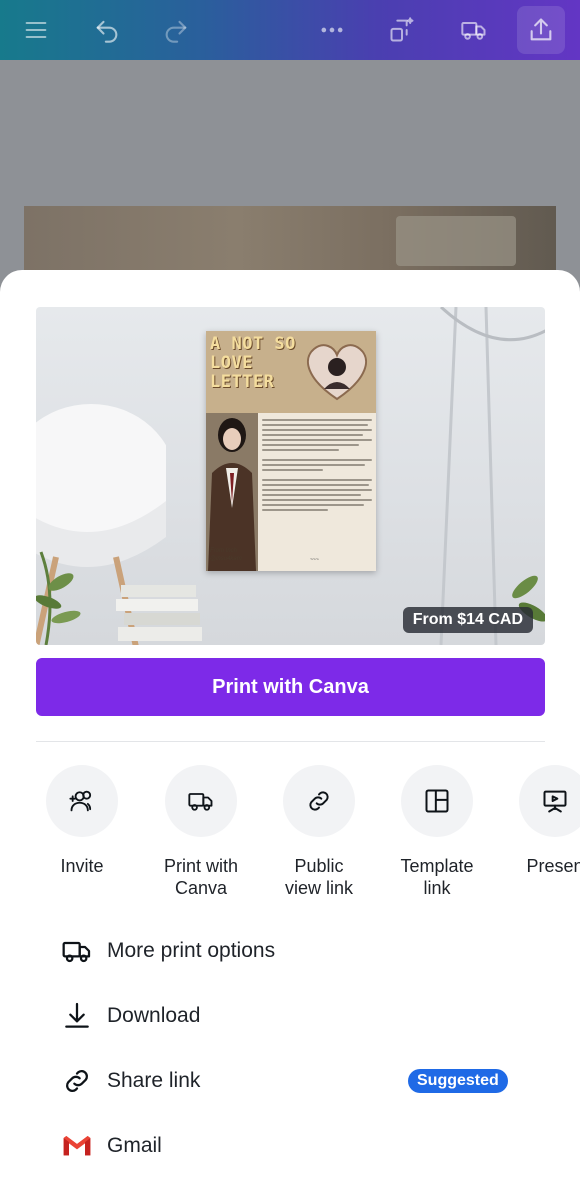 Image resolution: width=580 pixels, height=1200 pixels. I want to click on list-item-download: Download, so click(290, 1016).